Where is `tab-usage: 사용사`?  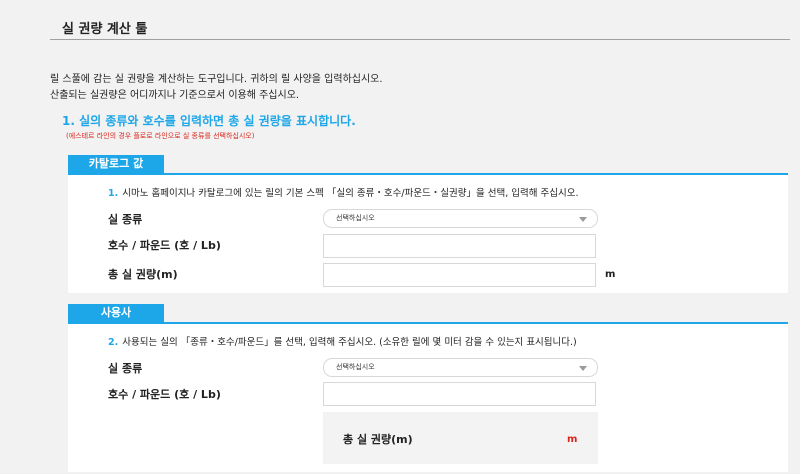
tab-usage: 사용사 is located at coordinates (116, 313).